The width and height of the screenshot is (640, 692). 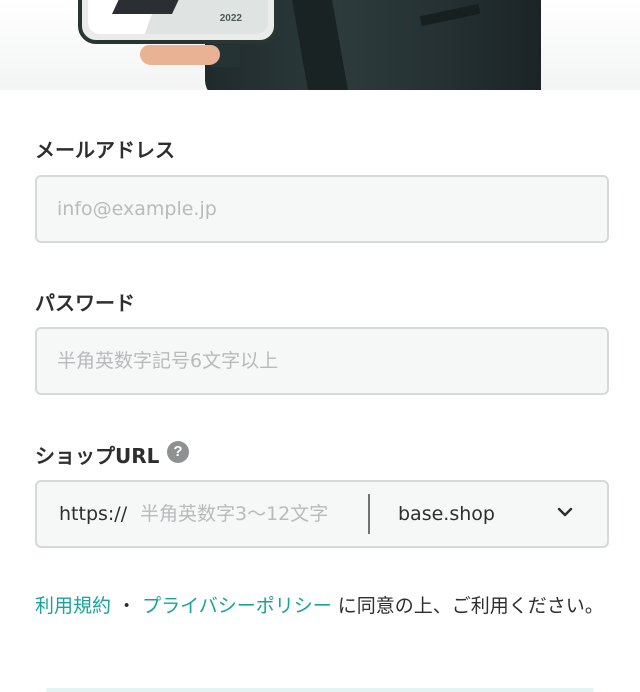 I want to click on chevron-down-icon, so click(x=565, y=512).